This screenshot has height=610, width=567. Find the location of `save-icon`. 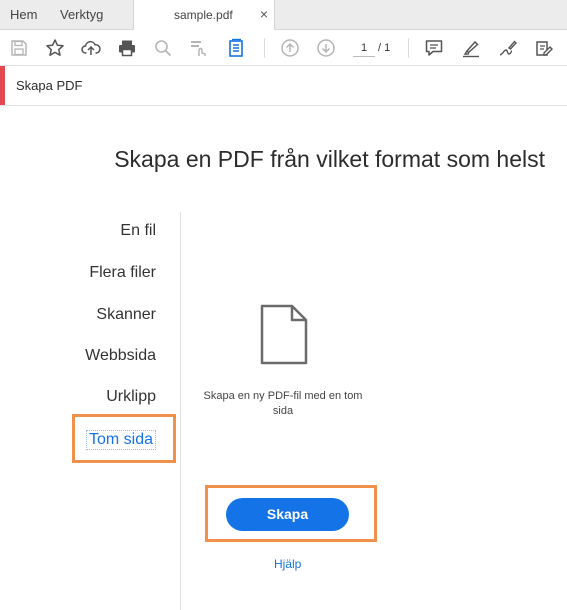

save-icon is located at coordinates (19, 48).